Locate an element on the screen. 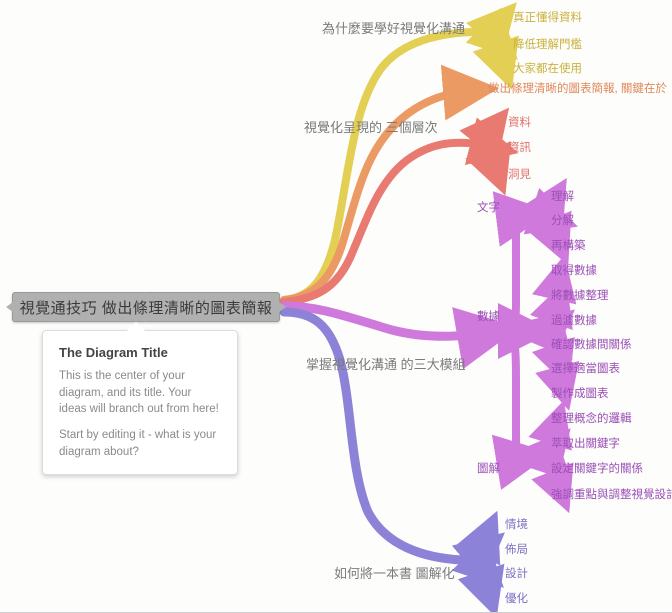 The image size is (672, 613). leaf-將數據整理: 將數據整理 is located at coordinates (580, 296).